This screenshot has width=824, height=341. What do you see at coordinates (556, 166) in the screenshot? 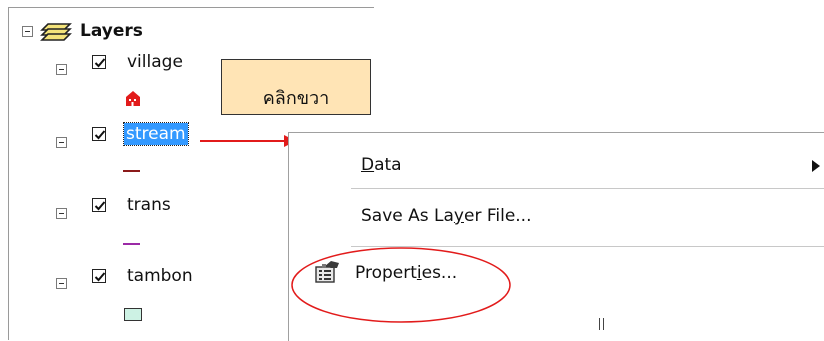
I see `menu-item-data: Data` at bounding box center [556, 166].